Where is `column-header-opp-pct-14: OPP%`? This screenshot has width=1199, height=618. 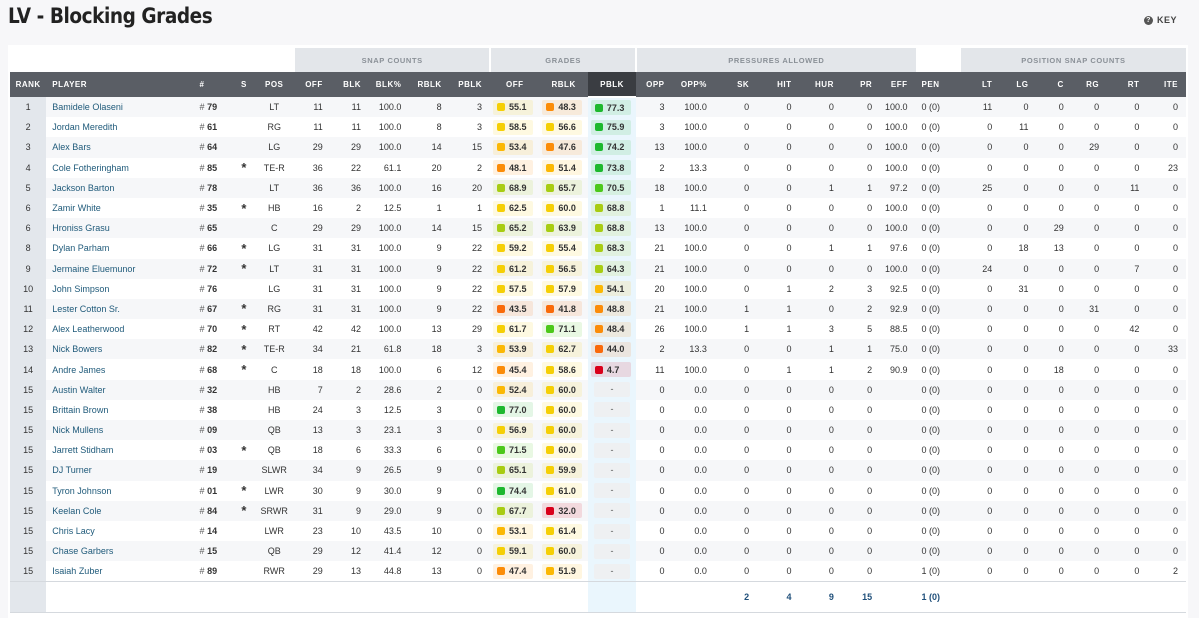
column-header-opp-pct-14: OPP% is located at coordinates (693, 84).